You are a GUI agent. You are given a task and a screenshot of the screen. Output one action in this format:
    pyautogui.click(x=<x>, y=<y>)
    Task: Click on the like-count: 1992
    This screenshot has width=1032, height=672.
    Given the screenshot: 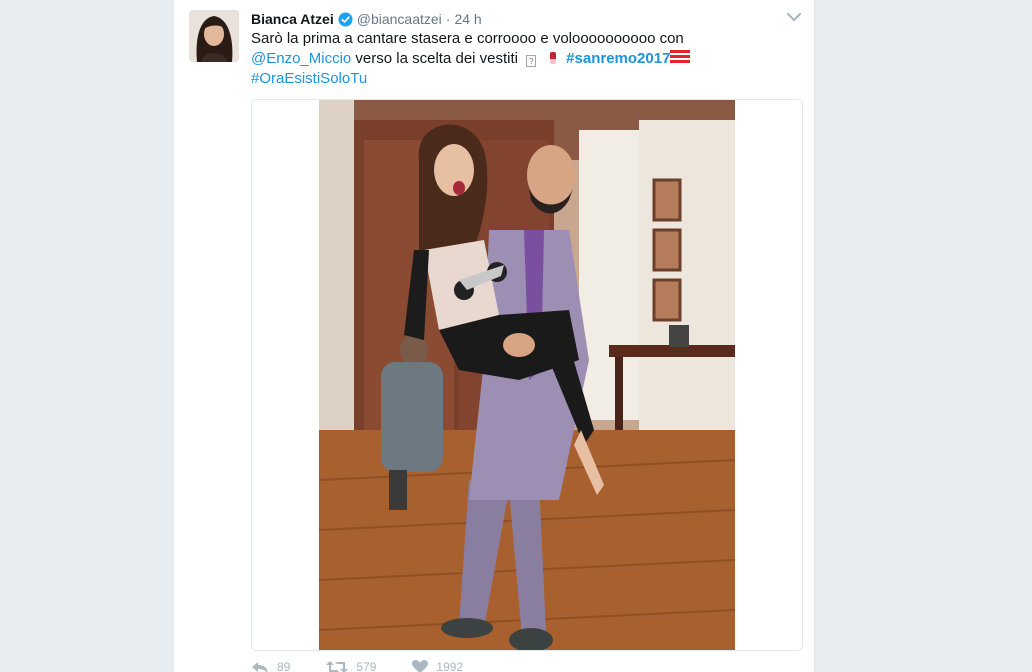 What is the action you would take?
    pyautogui.click(x=450, y=666)
    